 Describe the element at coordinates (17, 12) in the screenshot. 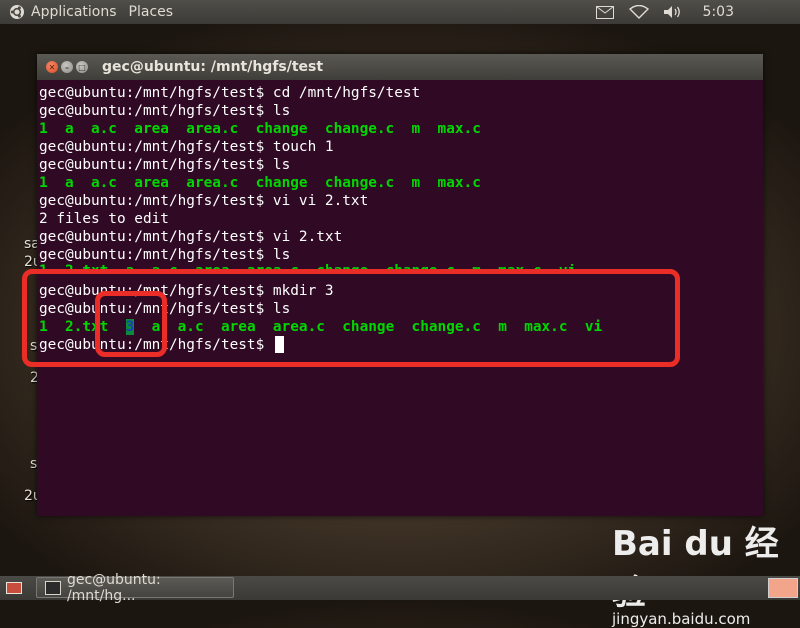

I see `ubuntu-logo-icon` at that location.